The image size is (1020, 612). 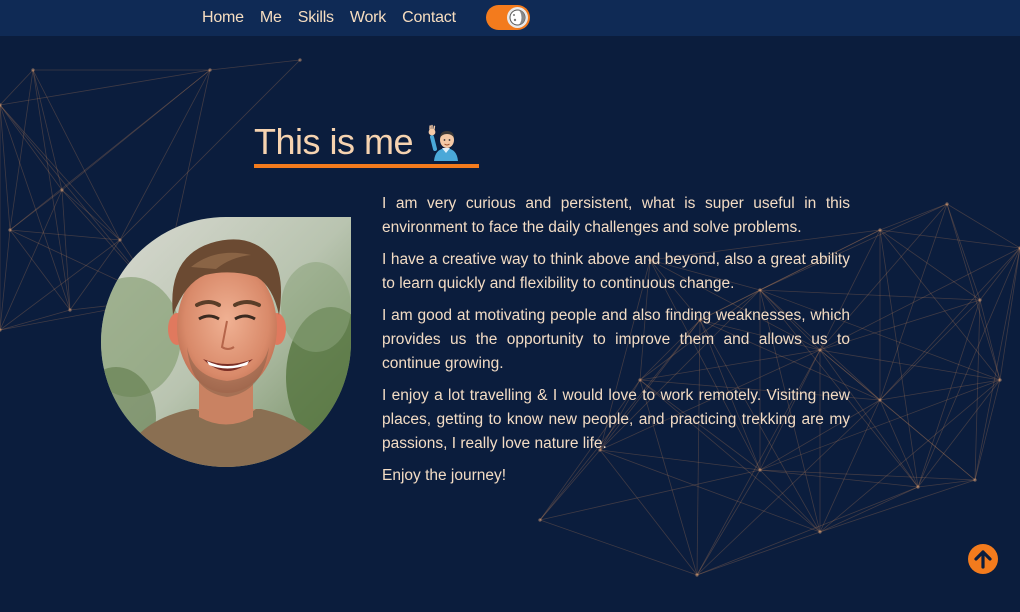 What do you see at coordinates (223, 18) in the screenshot?
I see `nav-home: Home` at bounding box center [223, 18].